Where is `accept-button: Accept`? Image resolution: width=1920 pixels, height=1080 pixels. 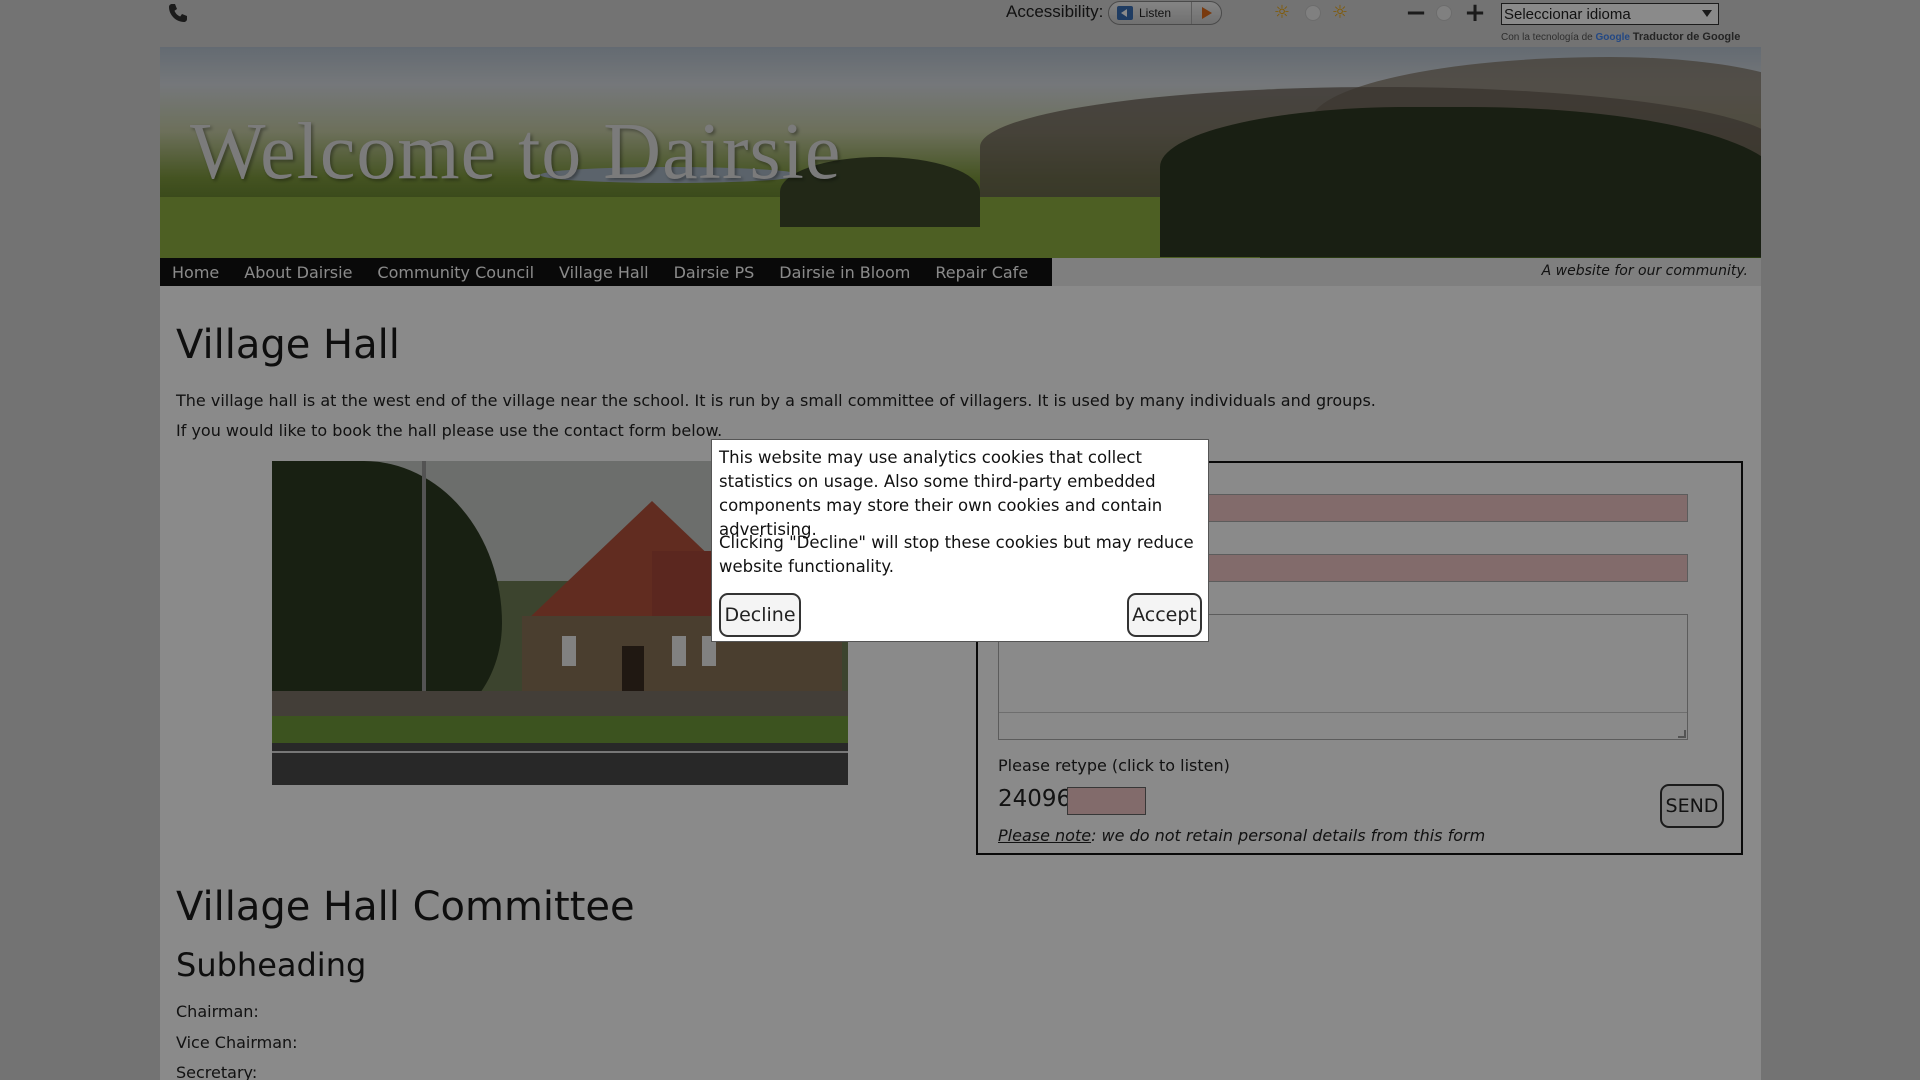
accept-button: Accept is located at coordinates (1164, 615).